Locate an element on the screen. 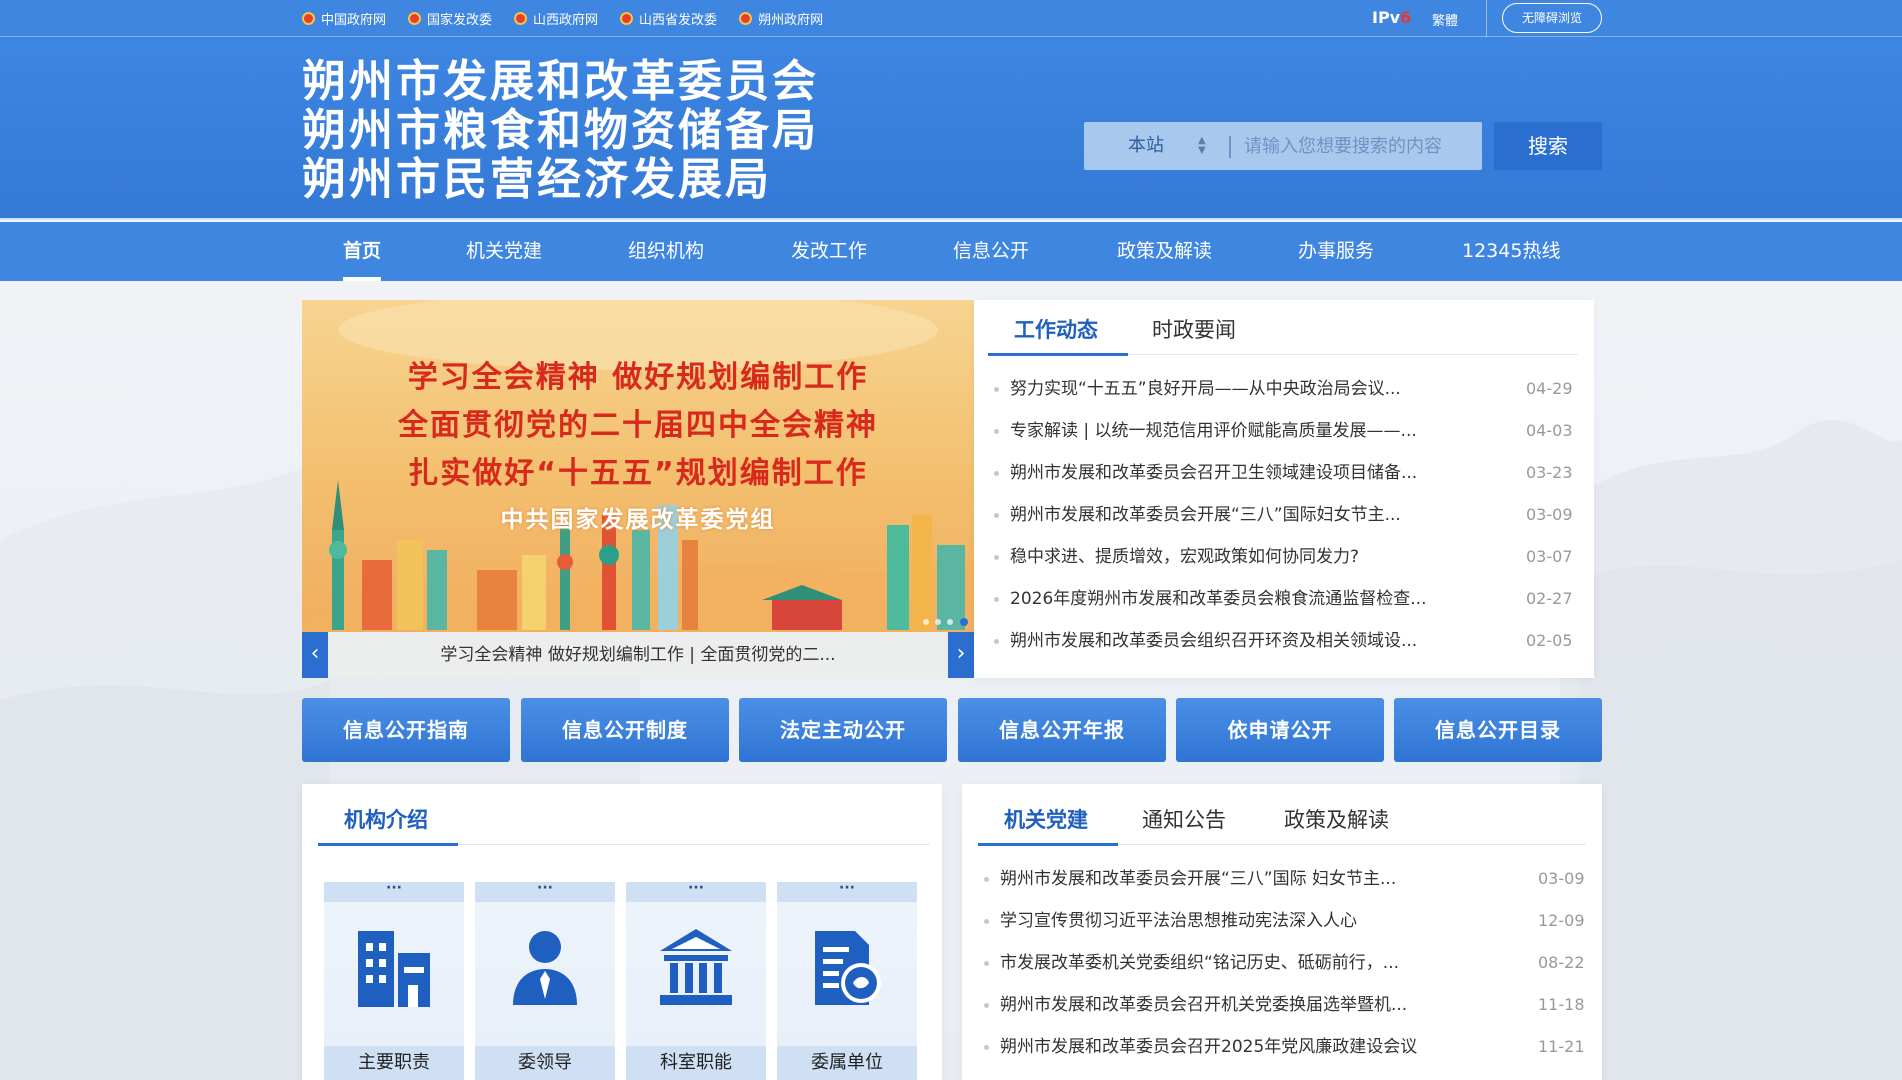 This screenshot has width=1902, height=1080. info-guide-button: 信息公开指南 is located at coordinates (406, 730).